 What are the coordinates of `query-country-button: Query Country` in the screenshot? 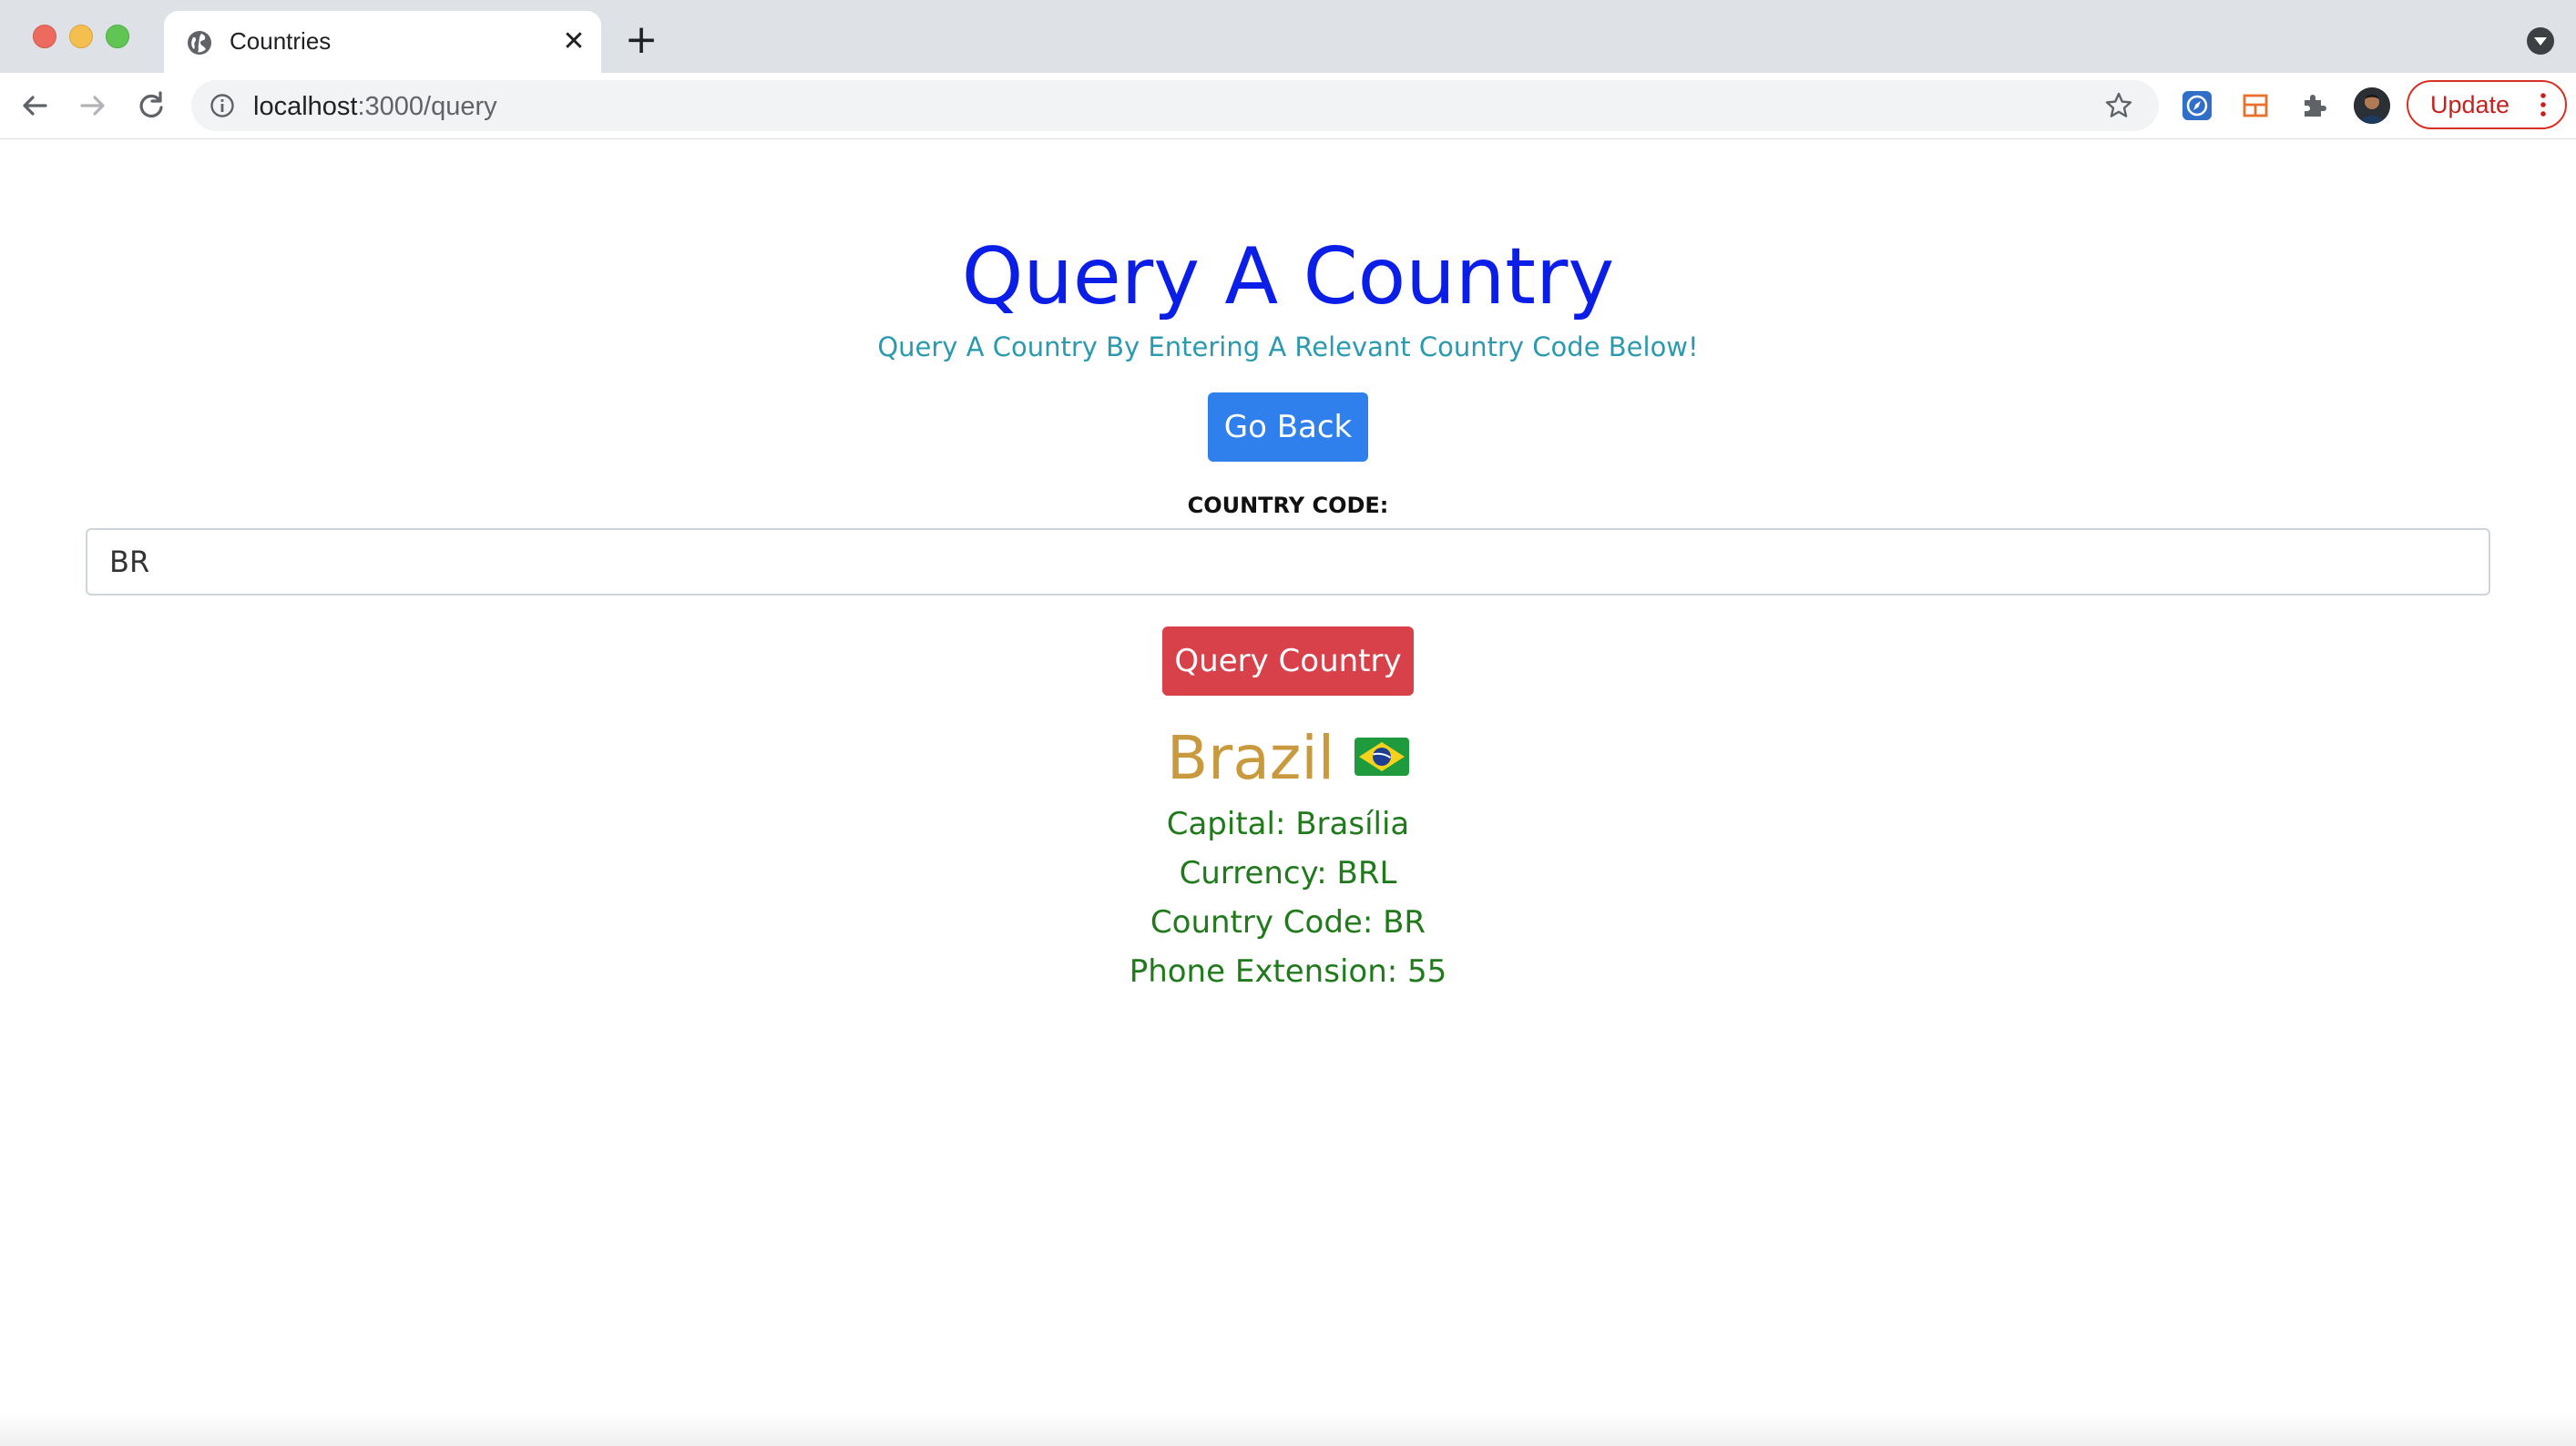 It's located at (1288, 661).